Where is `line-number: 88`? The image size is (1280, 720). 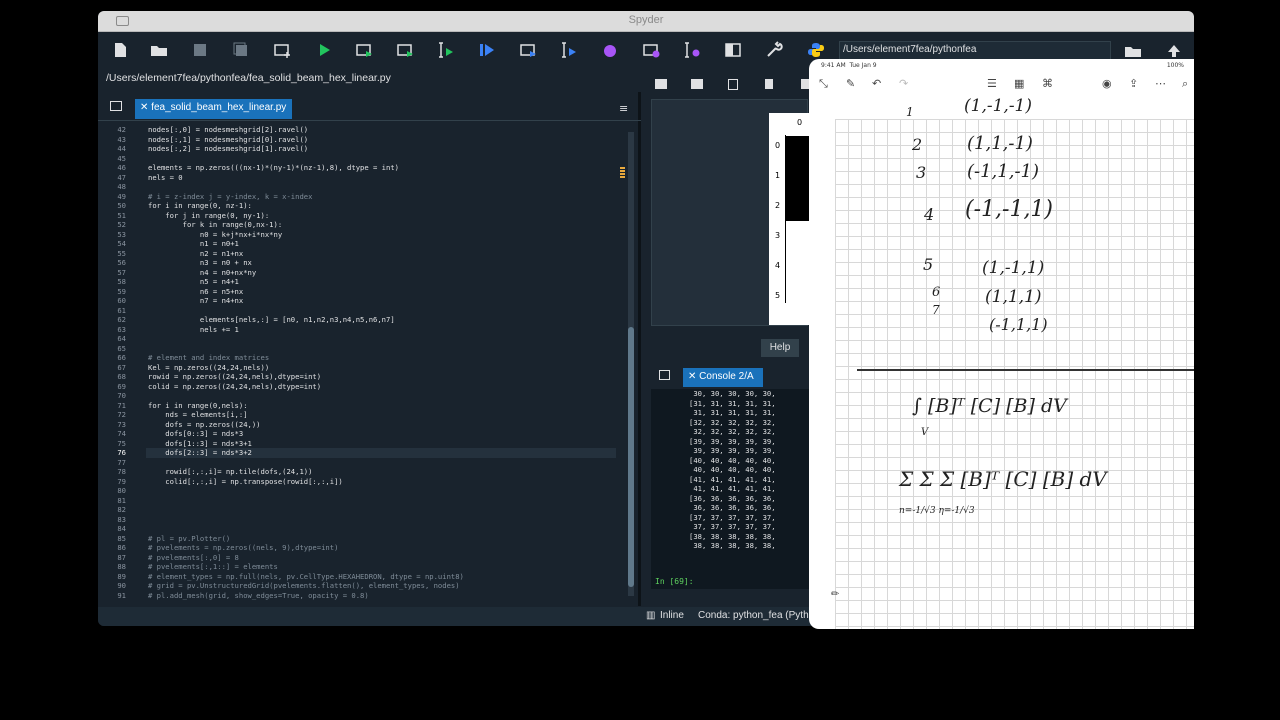
line-number: 88 is located at coordinates (121, 566).